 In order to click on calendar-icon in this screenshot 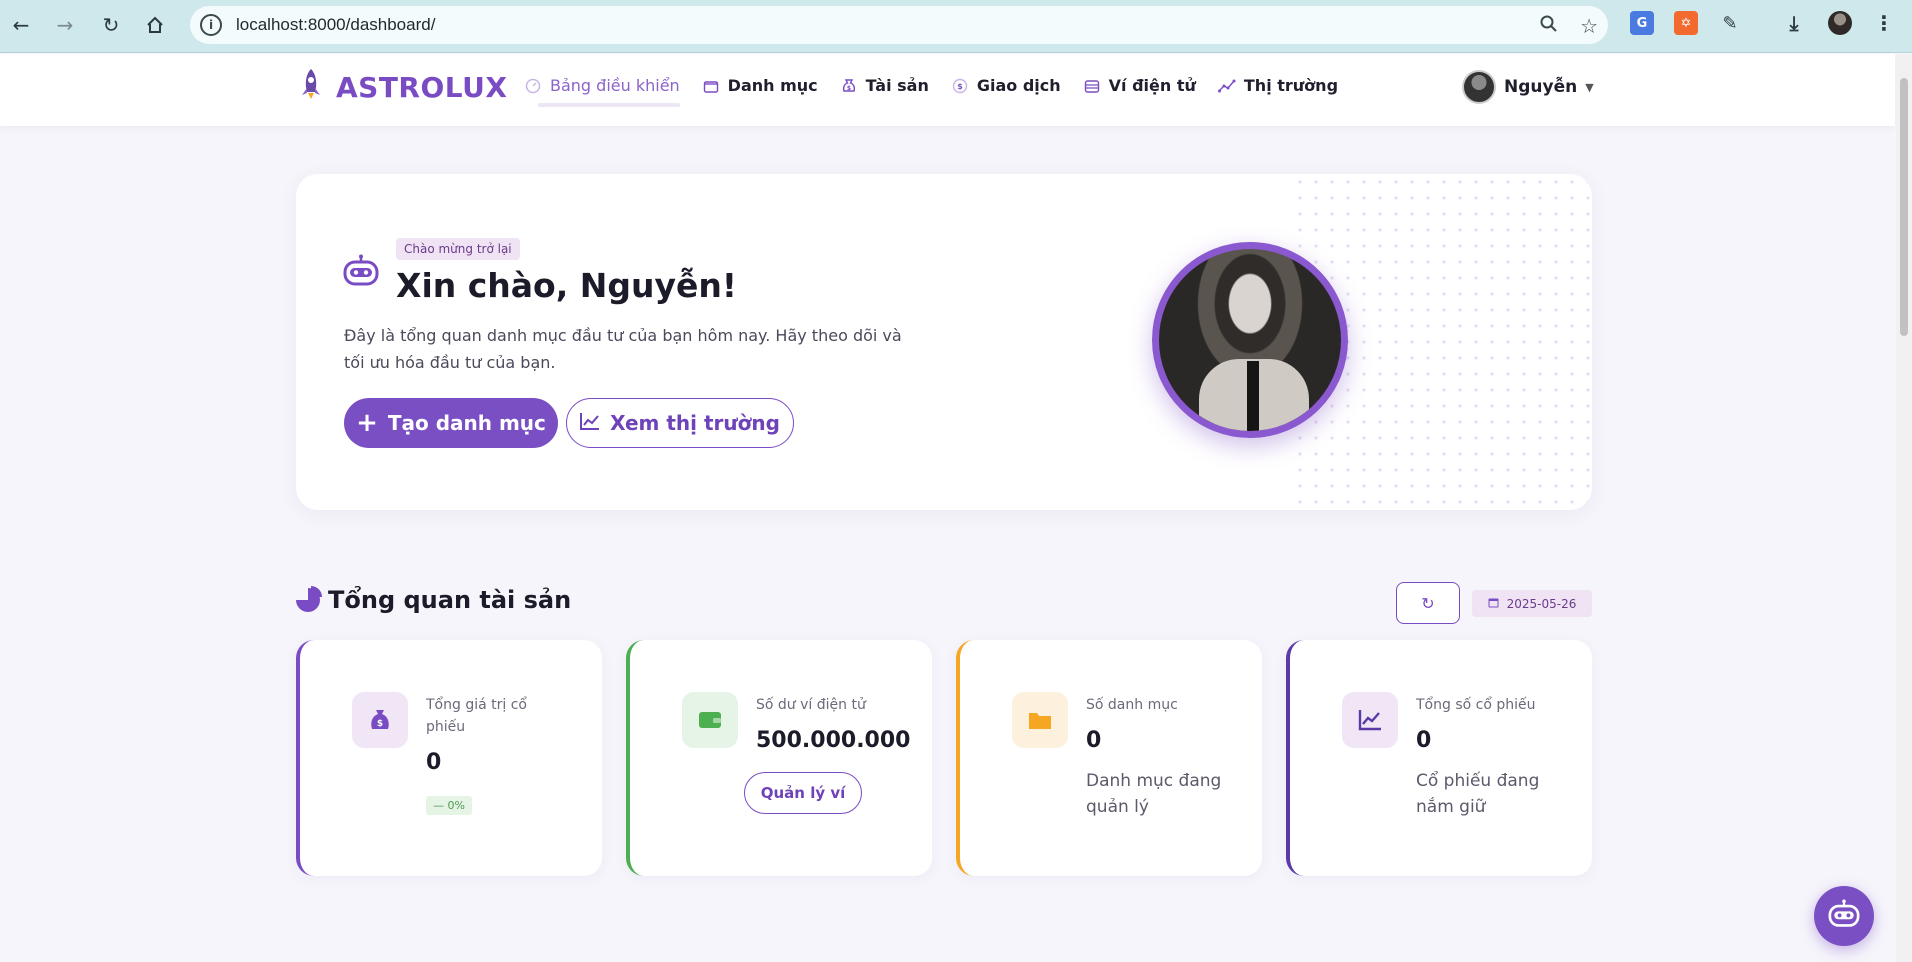, I will do `click(1493, 604)`.